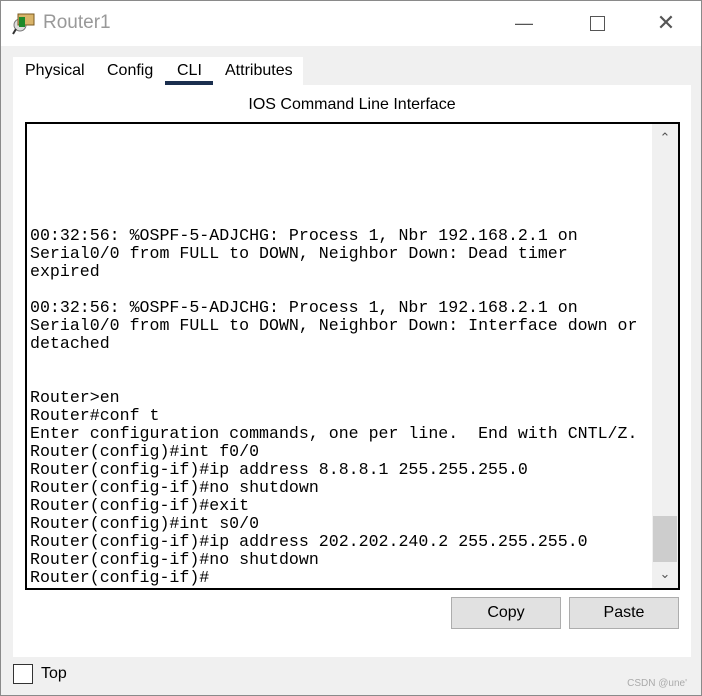 The image size is (702, 696). Describe the element at coordinates (77, 22) in the screenshot. I see `window-title: Router1` at that location.